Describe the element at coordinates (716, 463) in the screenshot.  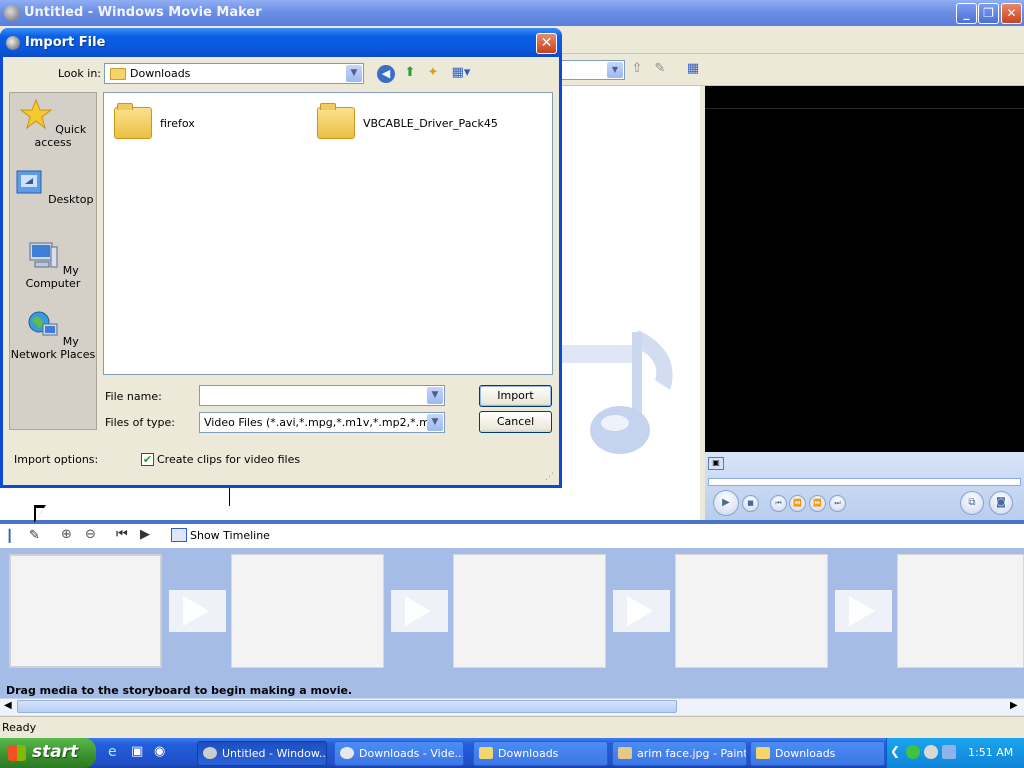
I see `fullscreen-icon: ▣` at that location.